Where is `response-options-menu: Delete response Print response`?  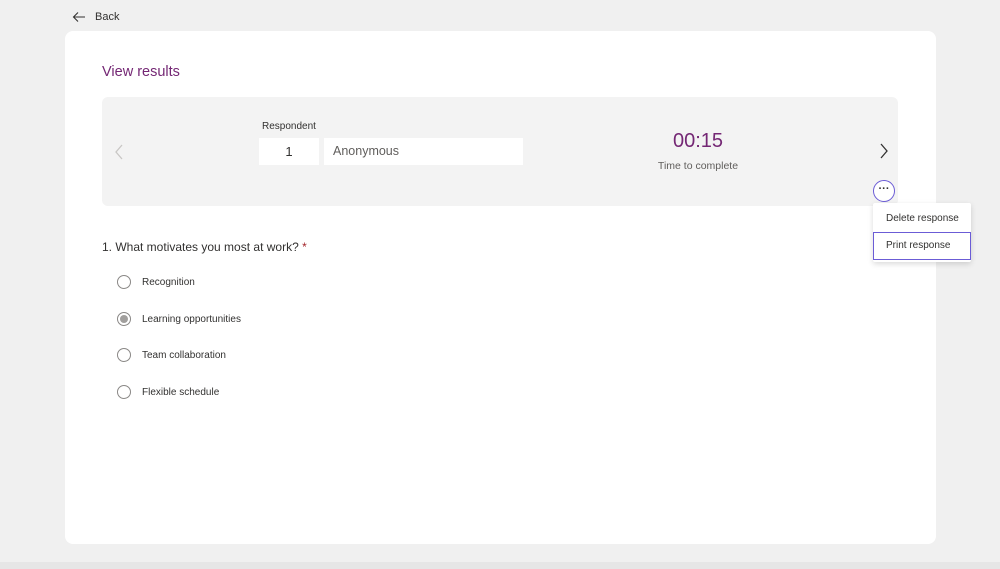
response-options-menu: Delete response Print response is located at coordinates (922, 232).